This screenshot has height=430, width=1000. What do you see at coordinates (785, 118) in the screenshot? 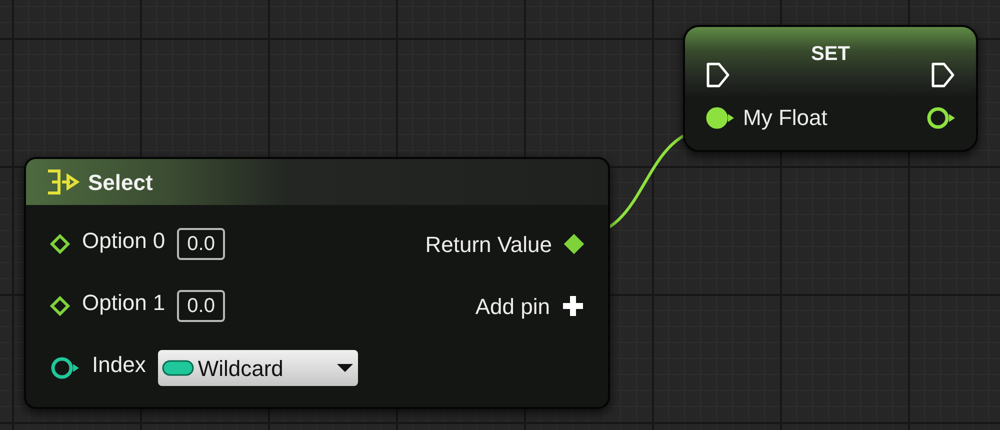
I see `pin-label: My Float` at bounding box center [785, 118].